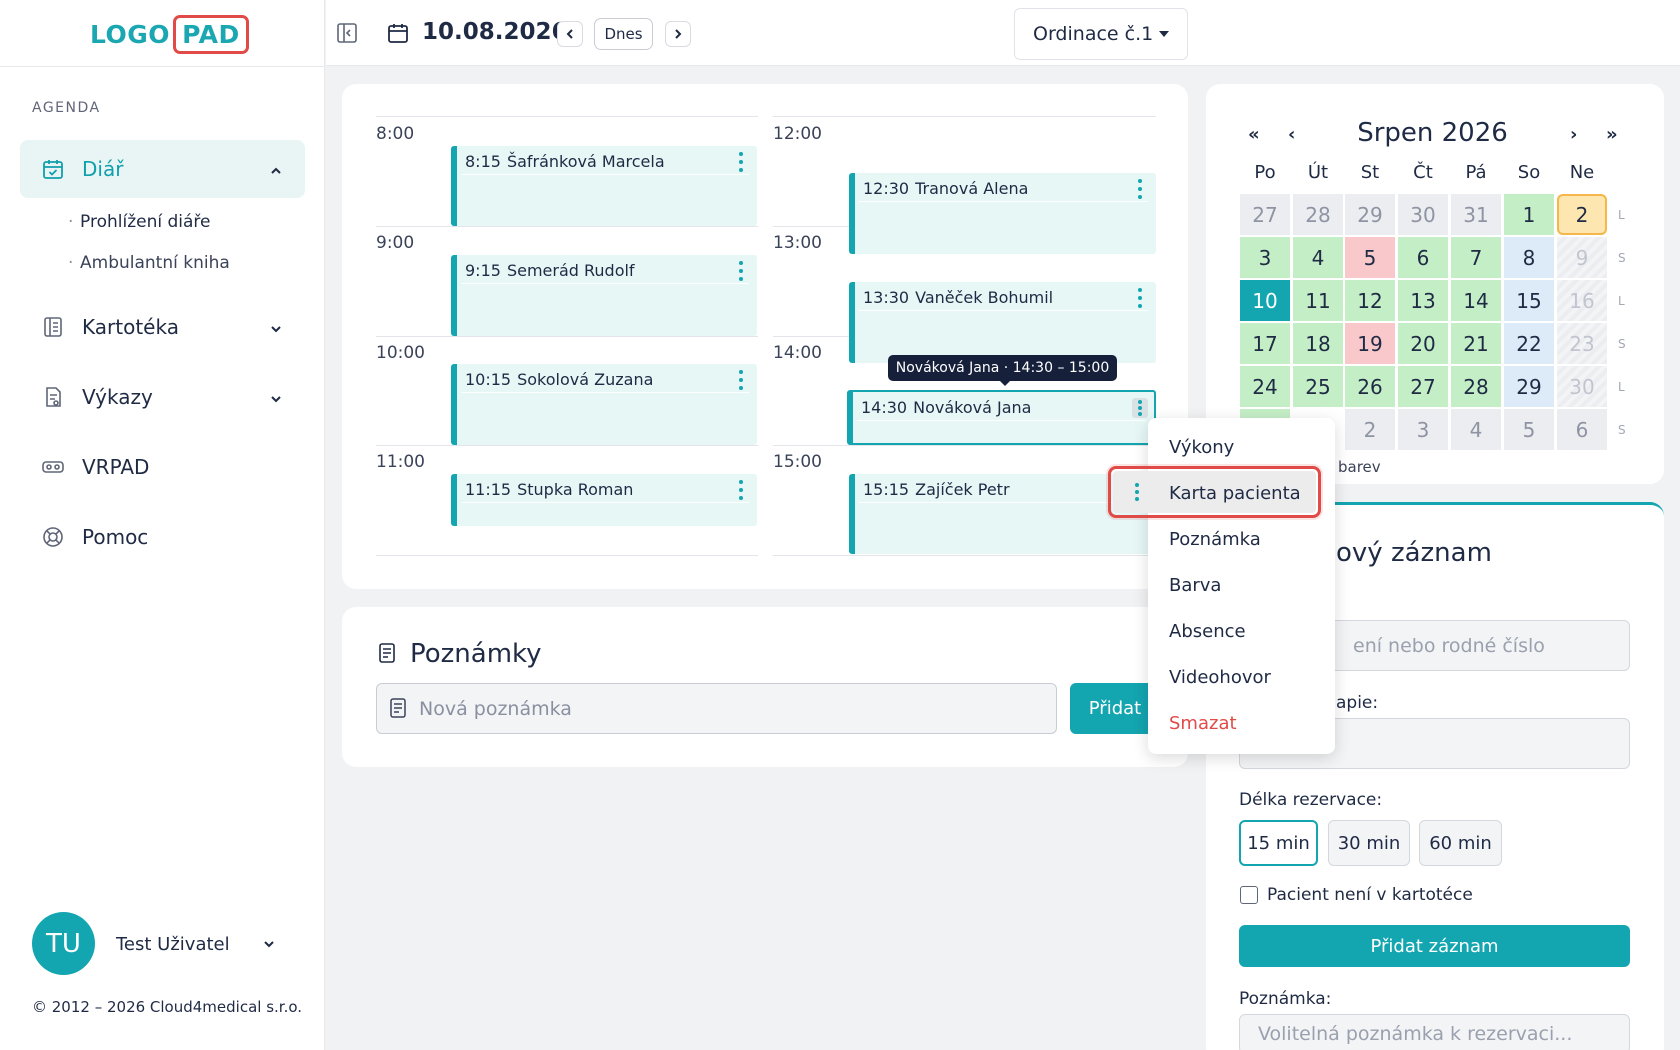 The image size is (1680, 1050). I want to click on menu-item-absence: Absence, so click(1207, 631).